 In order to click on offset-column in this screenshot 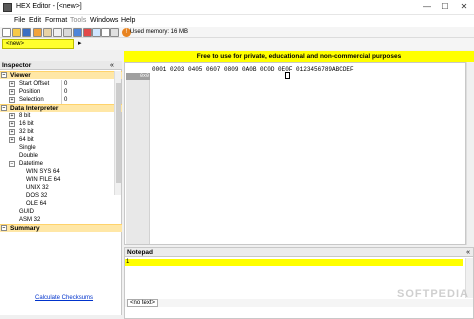, I will do `click(138, 162)`.